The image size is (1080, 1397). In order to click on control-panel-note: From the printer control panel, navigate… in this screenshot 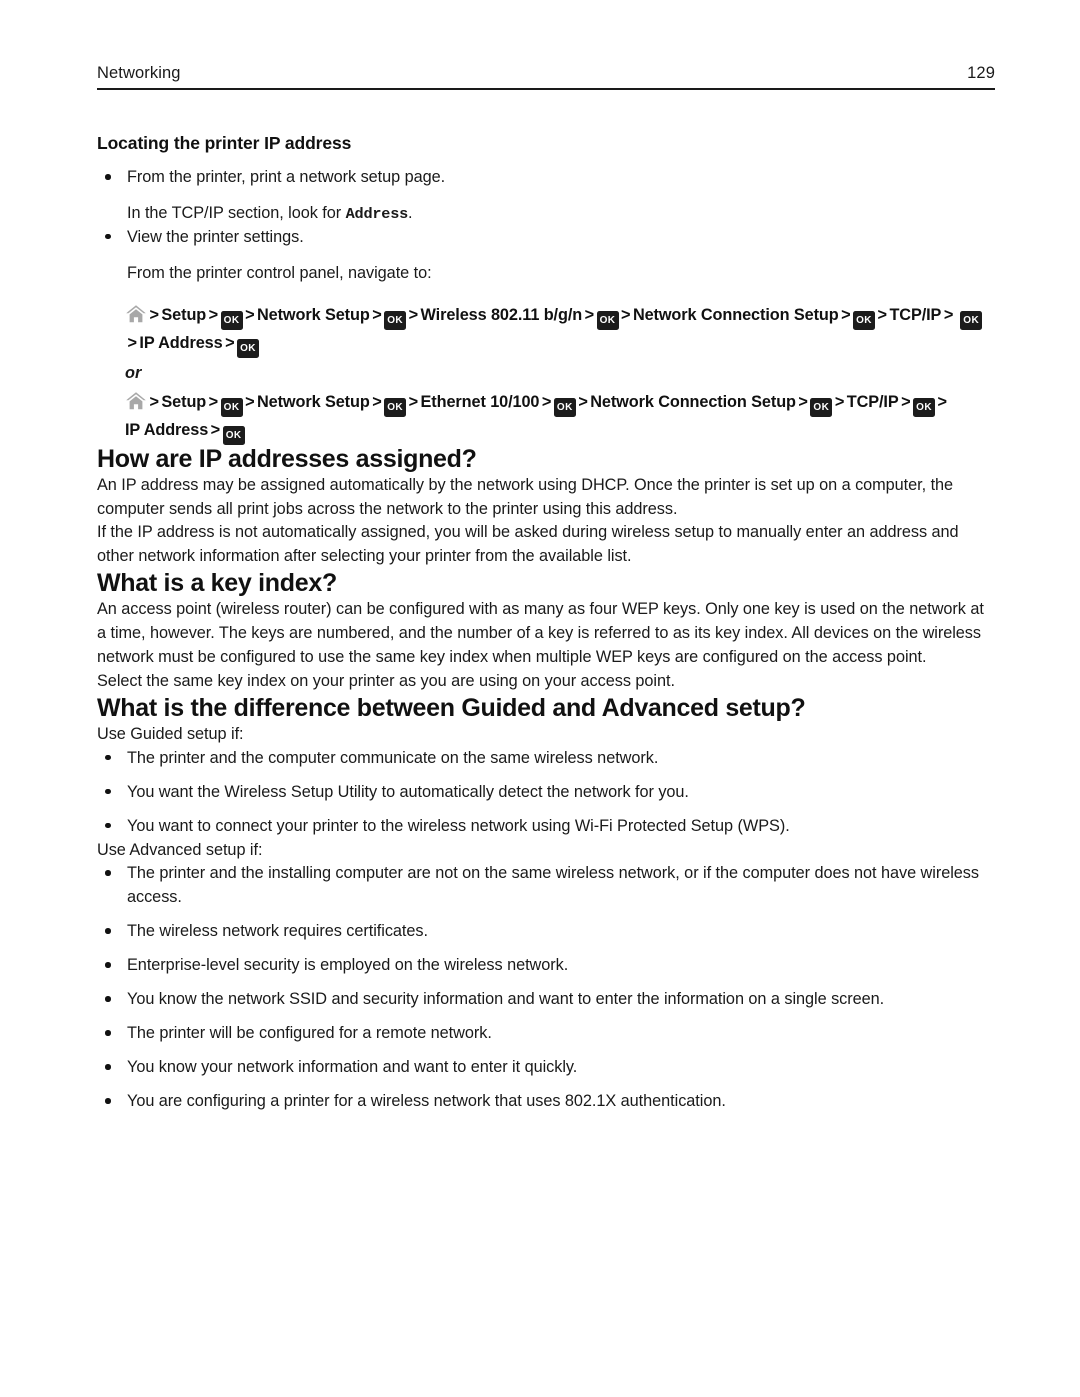, I will do `click(279, 272)`.